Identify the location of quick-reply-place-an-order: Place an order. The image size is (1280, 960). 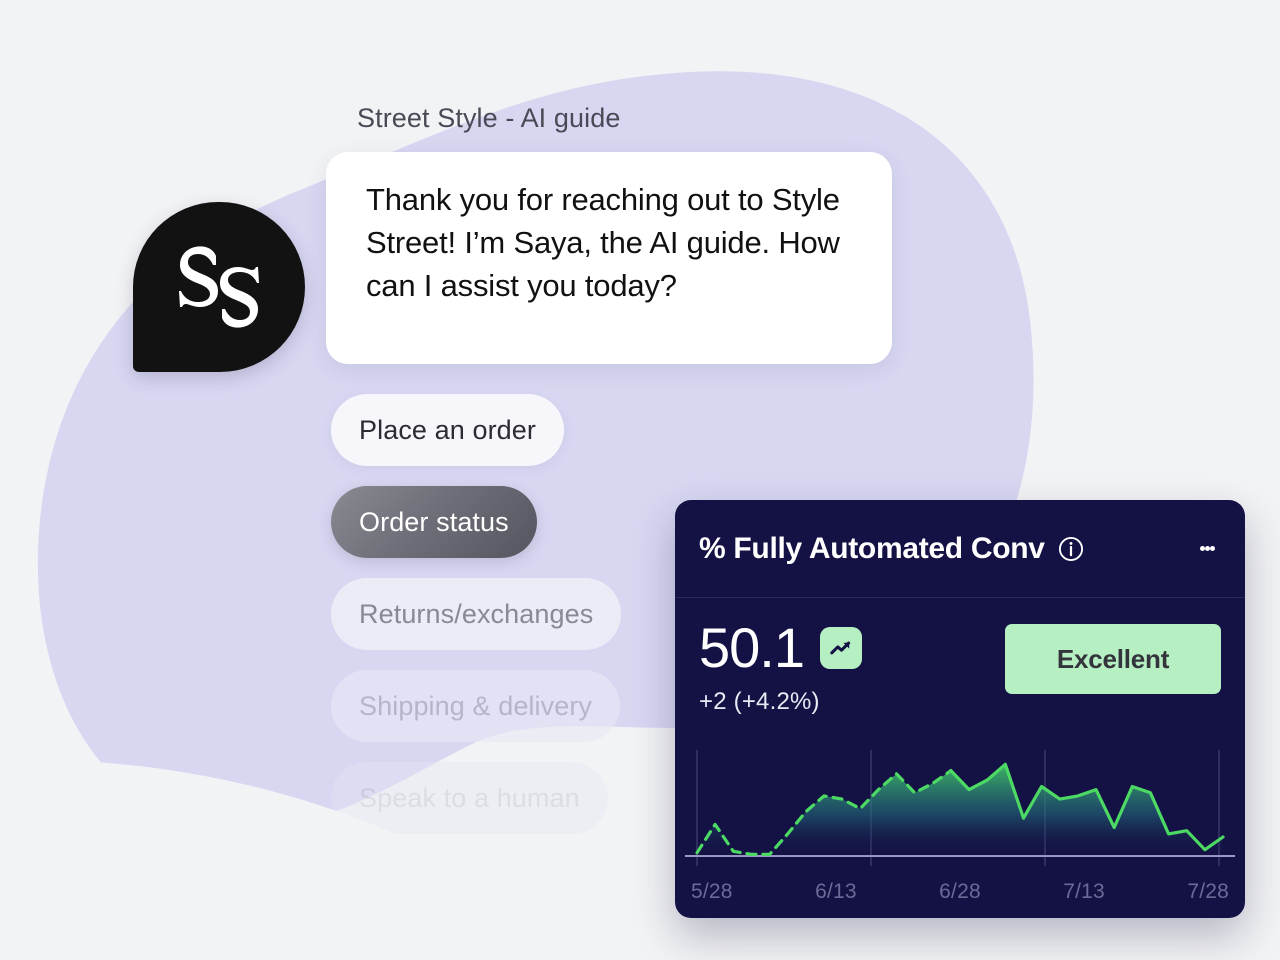
(448, 430).